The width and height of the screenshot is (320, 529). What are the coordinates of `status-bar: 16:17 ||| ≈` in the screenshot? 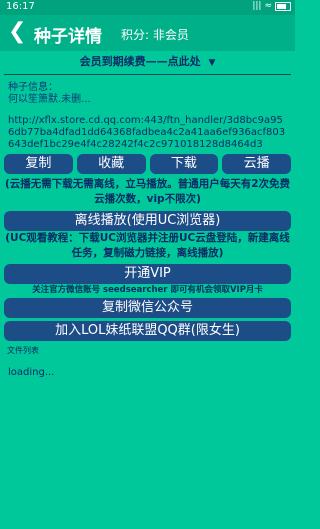 It's located at (147, 7).